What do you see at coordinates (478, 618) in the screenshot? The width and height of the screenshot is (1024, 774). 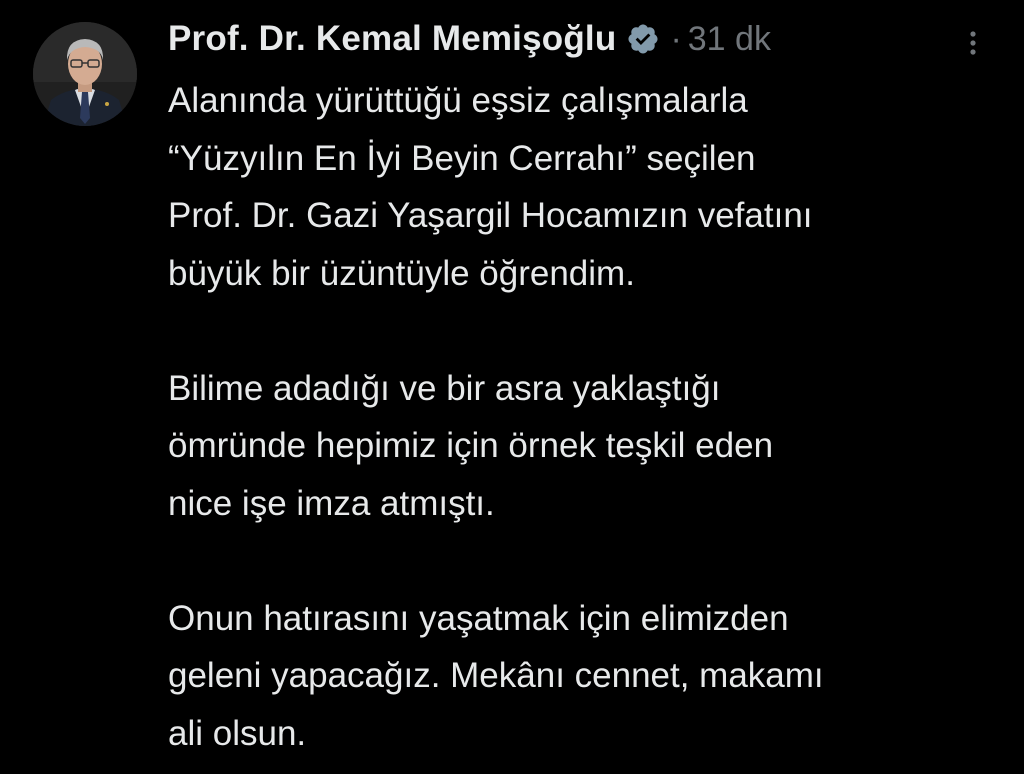 I see `text-line: Onun hatırasını yaşatmak için elimizden` at bounding box center [478, 618].